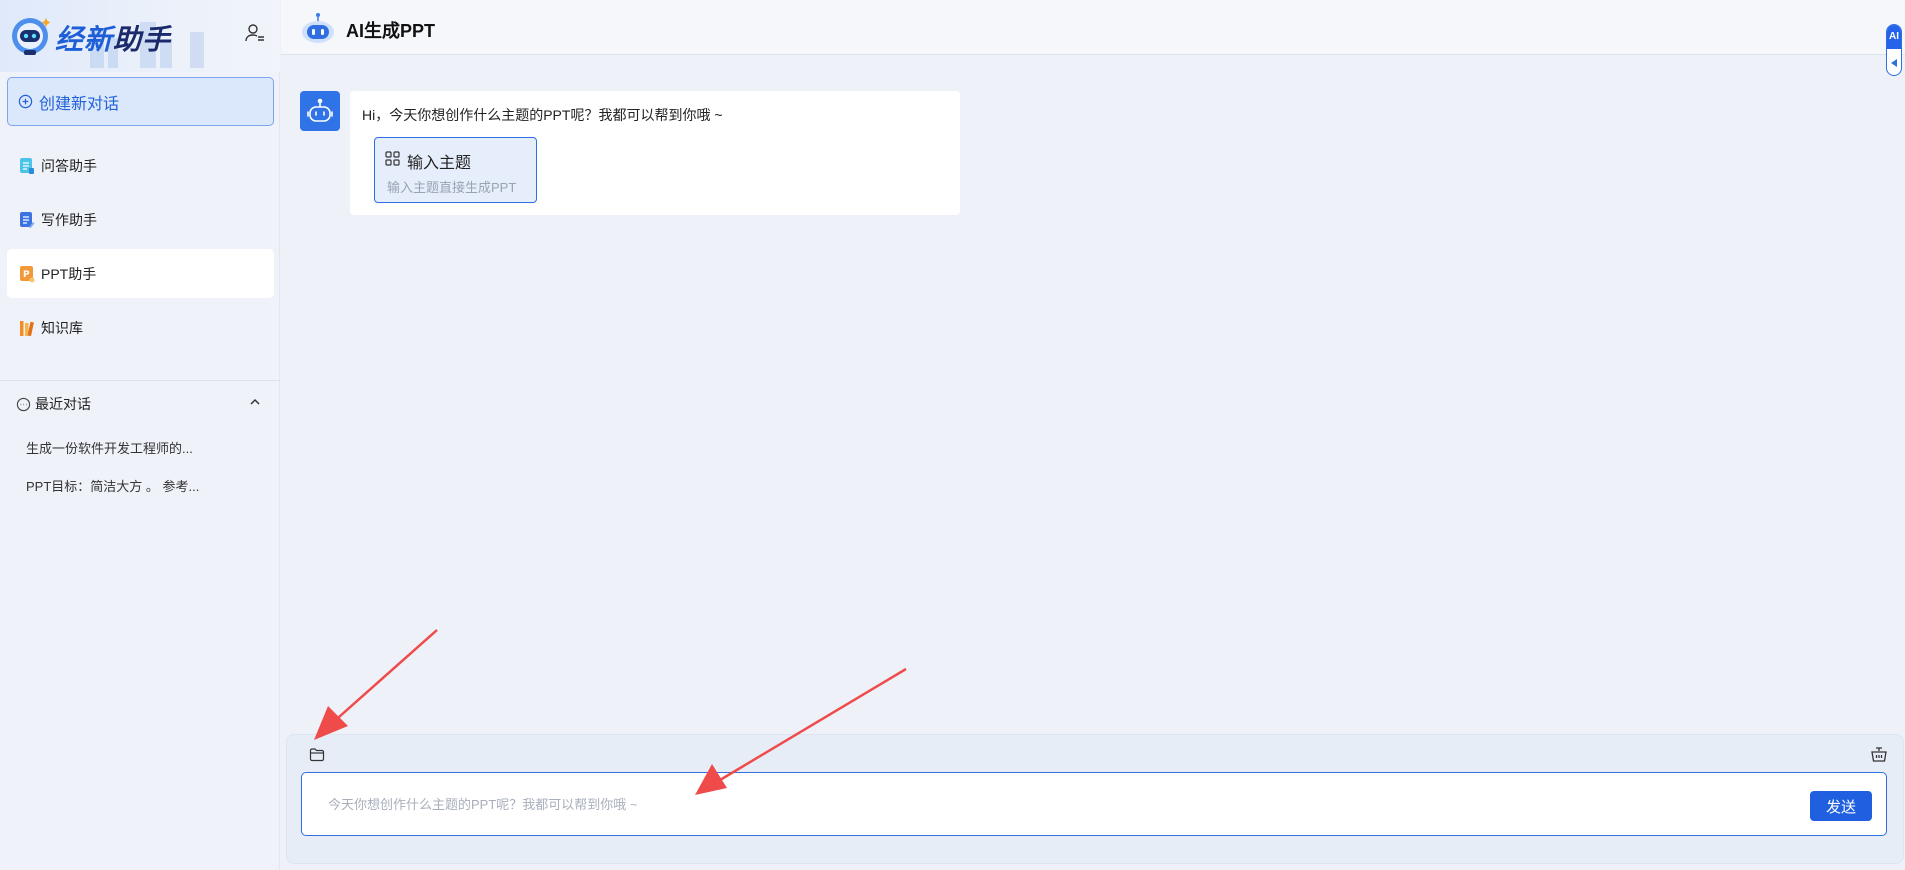  What do you see at coordinates (69, 273) in the screenshot?
I see `sidebar-item-label: PPT助手` at bounding box center [69, 273].